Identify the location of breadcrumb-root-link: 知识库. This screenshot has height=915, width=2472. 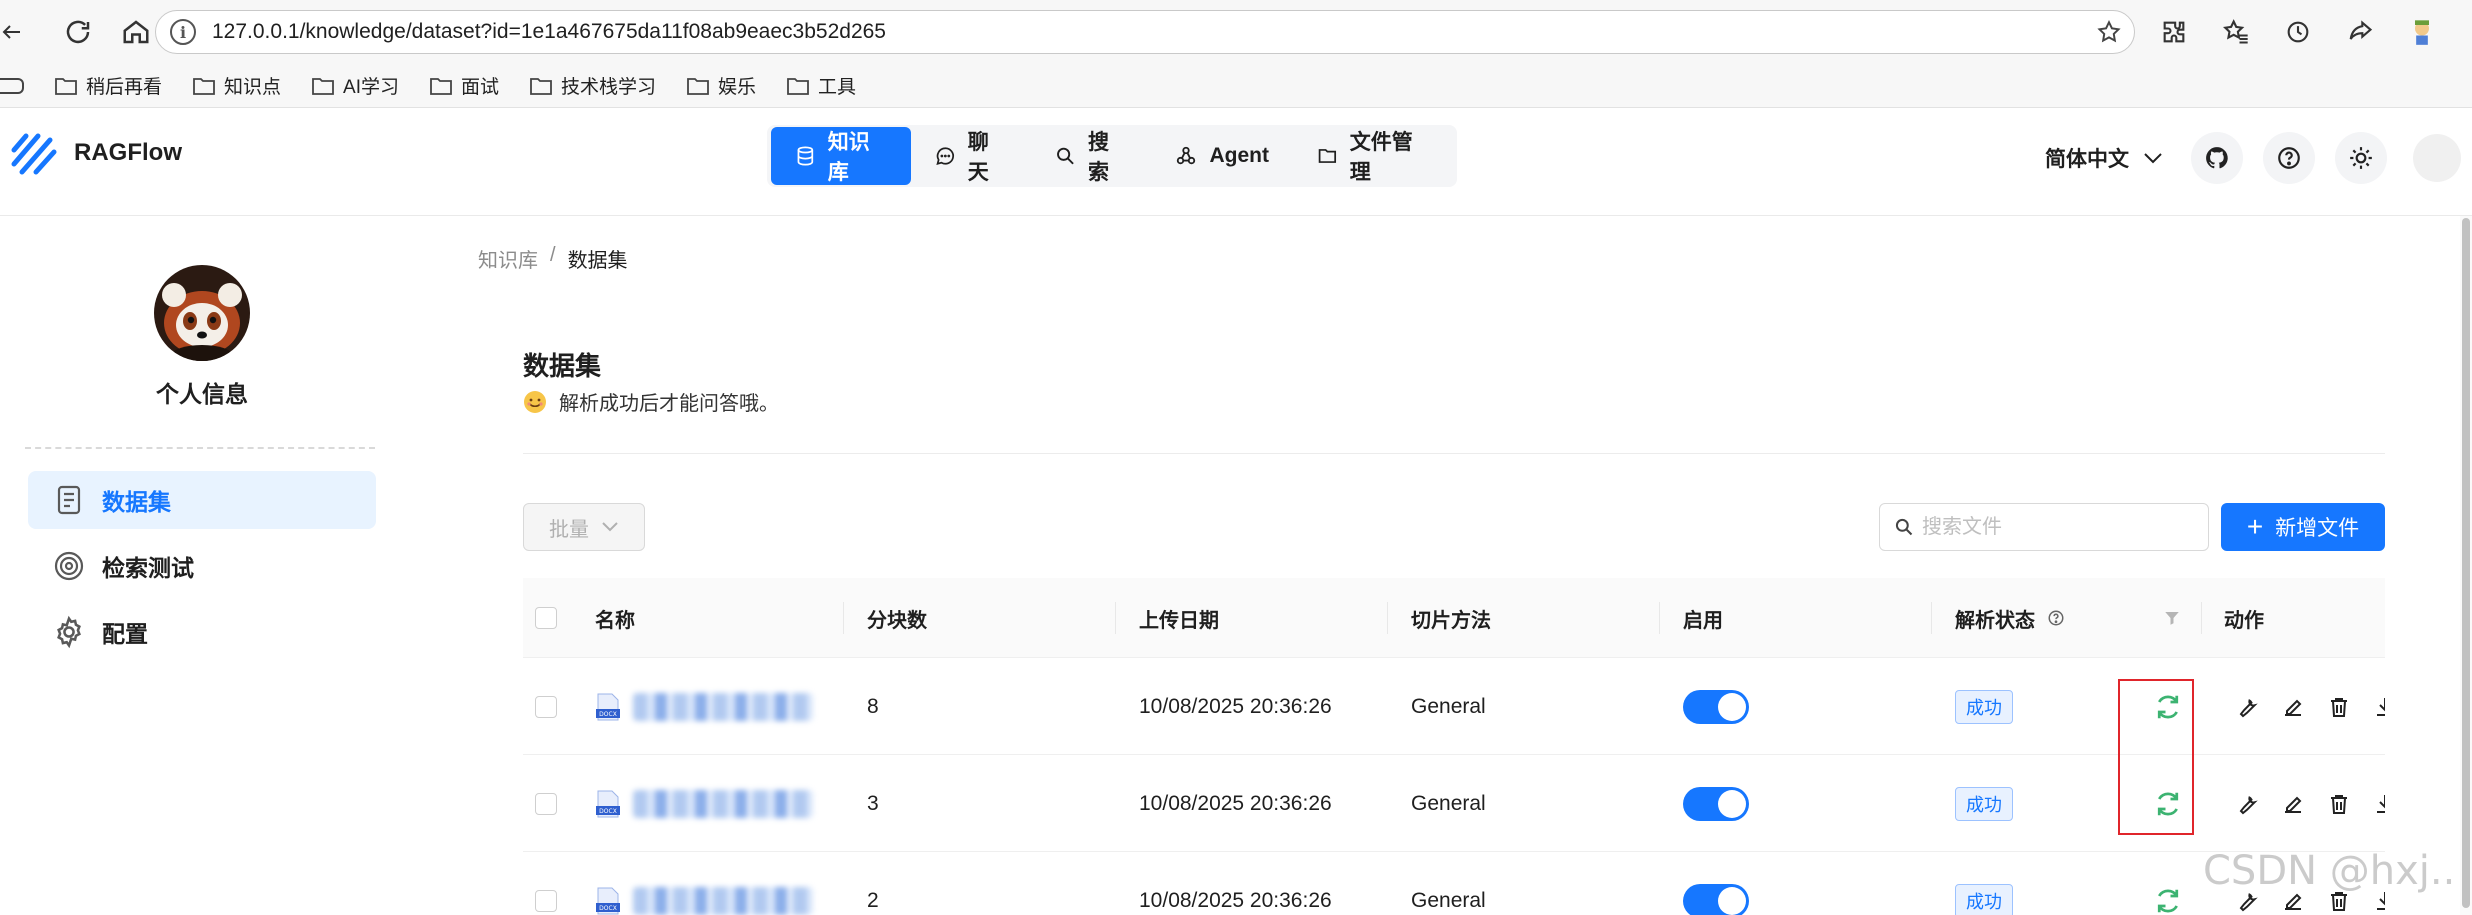
(508, 258).